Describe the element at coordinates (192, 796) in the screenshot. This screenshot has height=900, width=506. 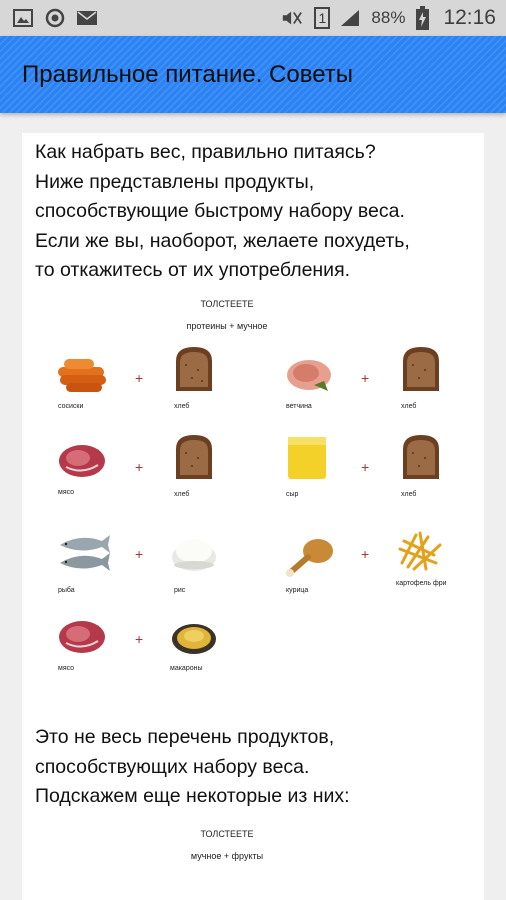
I see `outro-line: Подскажем еще некоторые из них:` at that location.